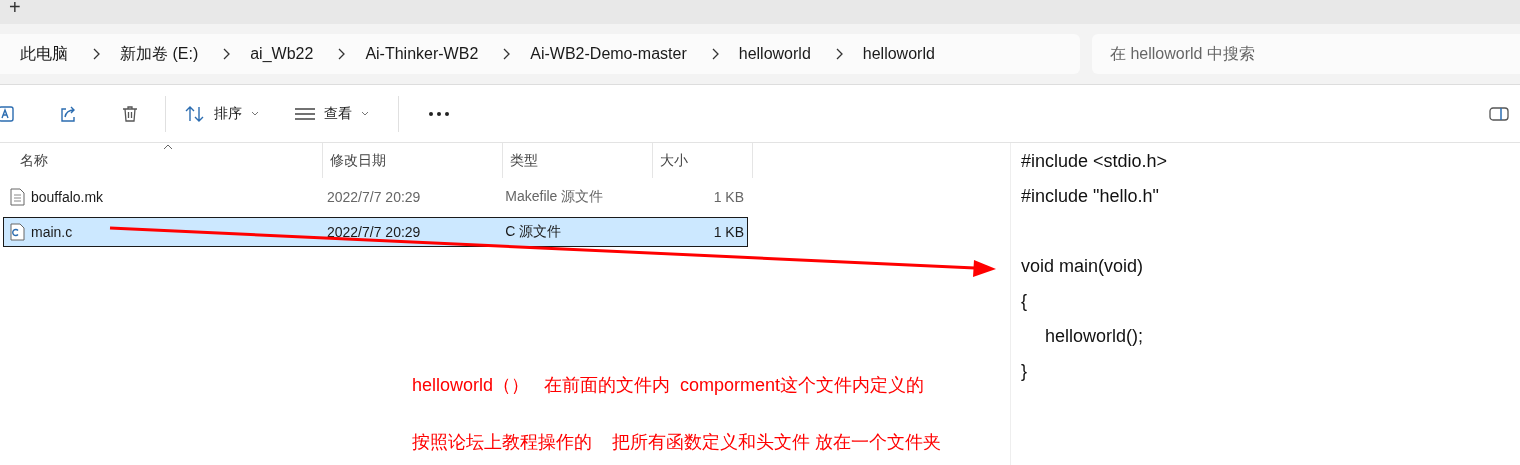 The image size is (1520, 465). Describe the element at coordinates (305, 113) in the screenshot. I see `lines-icon` at that location.